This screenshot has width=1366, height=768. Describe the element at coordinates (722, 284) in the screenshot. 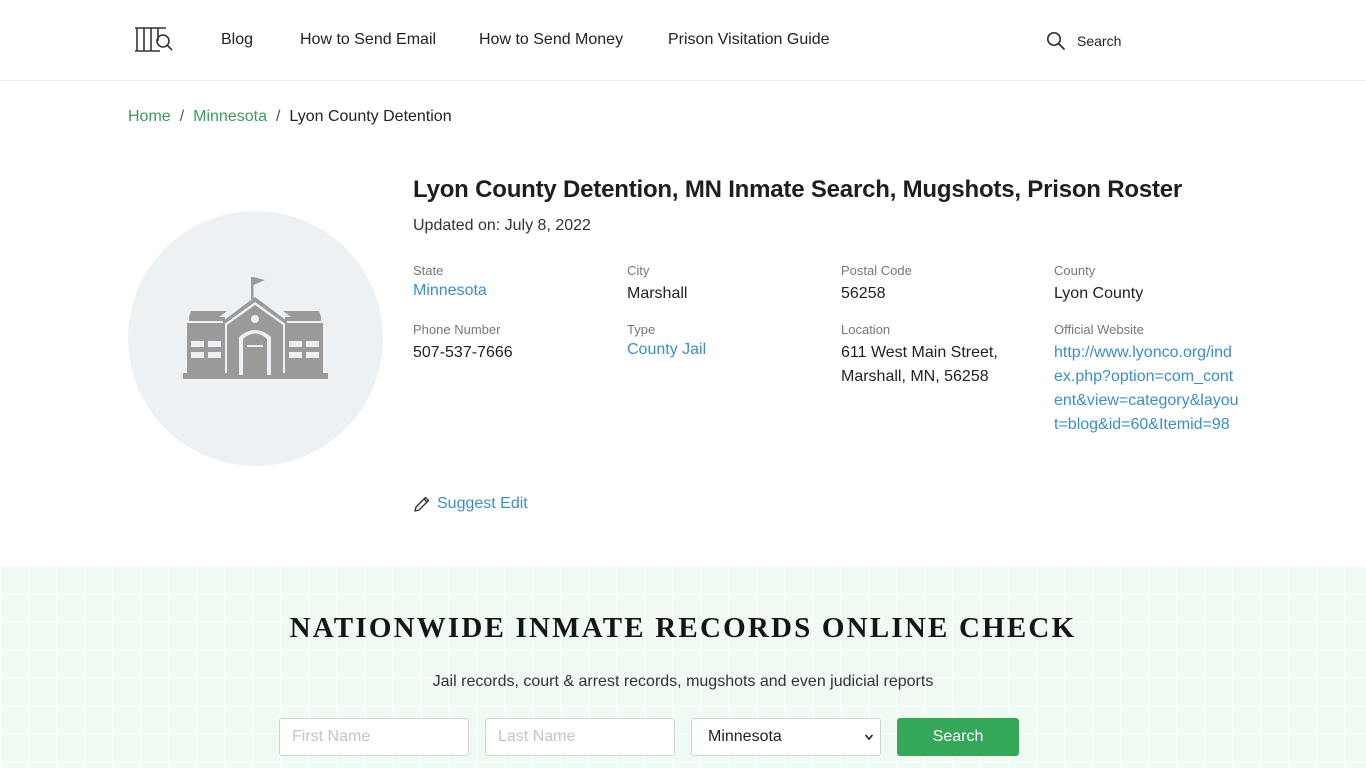

I see `field-city: City Marshall` at that location.